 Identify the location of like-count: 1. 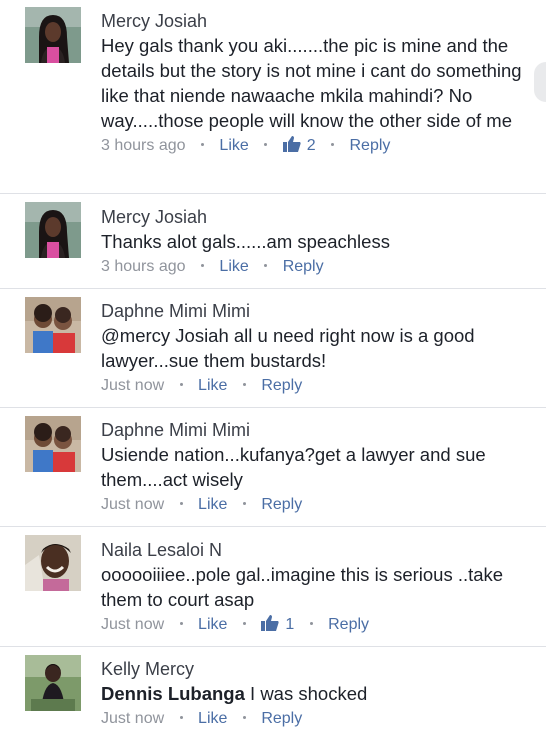
(278, 624).